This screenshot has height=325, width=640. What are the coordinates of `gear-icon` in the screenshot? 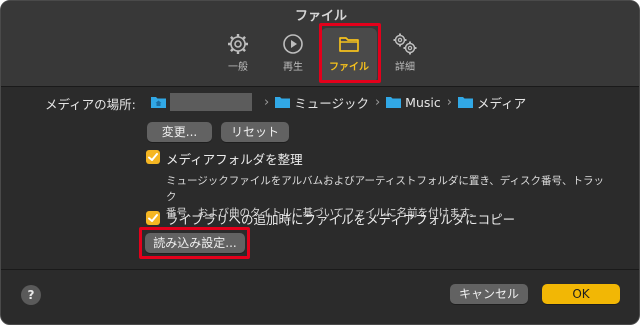 It's located at (238, 44).